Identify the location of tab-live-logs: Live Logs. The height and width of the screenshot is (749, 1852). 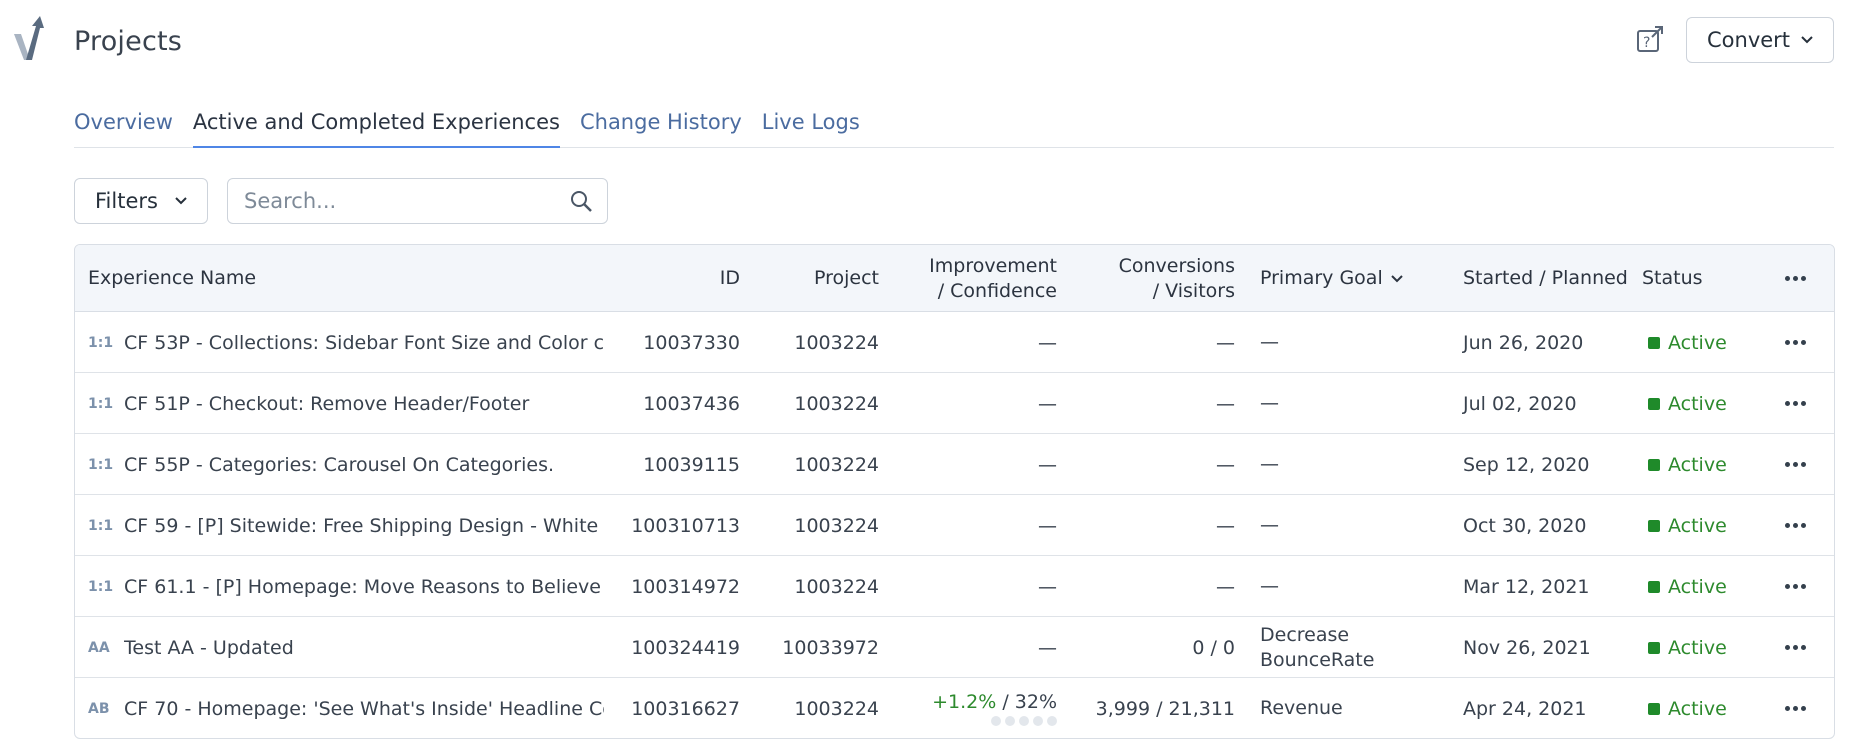
(811, 122).